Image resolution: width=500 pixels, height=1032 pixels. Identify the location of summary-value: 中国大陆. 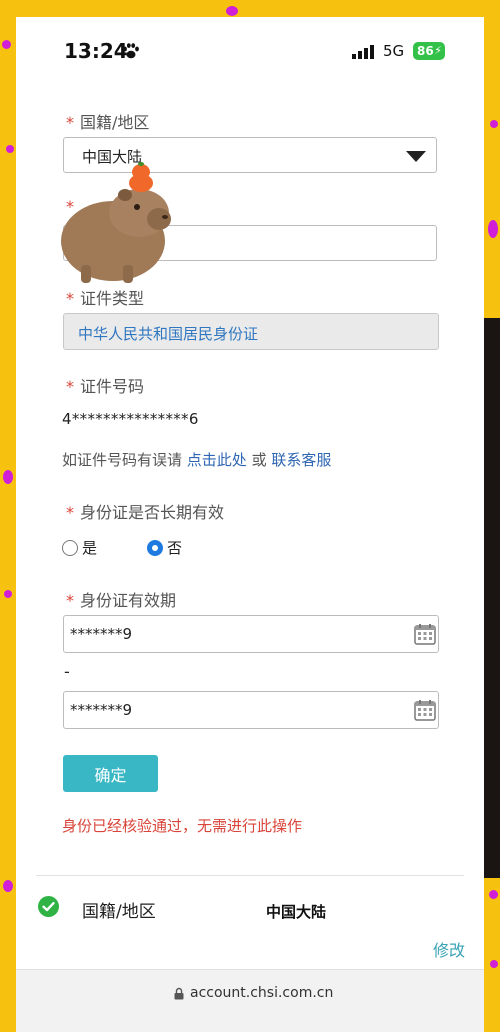
(296, 912).